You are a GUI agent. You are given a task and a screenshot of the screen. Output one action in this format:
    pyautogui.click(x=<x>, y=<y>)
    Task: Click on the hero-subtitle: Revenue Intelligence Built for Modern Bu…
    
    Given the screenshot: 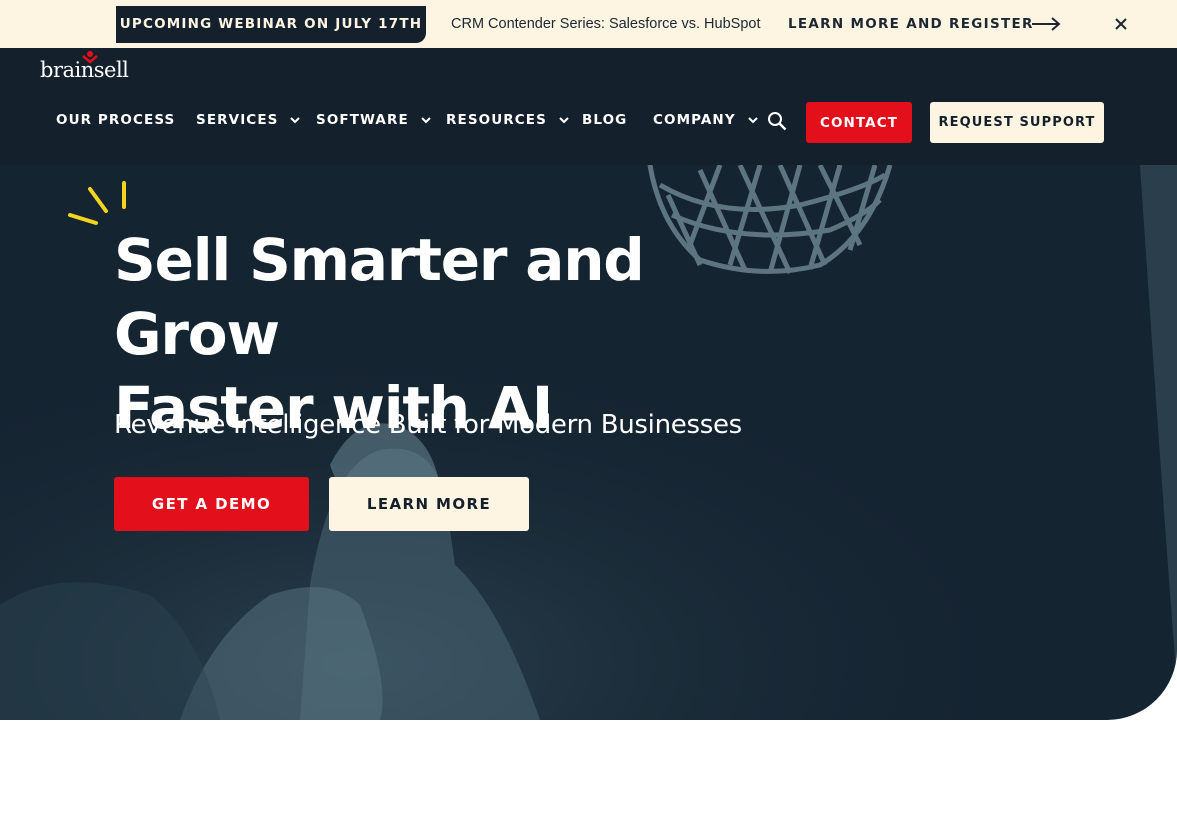 What is the action you would take?
    pyautogui.click(x=428, y=425)
    